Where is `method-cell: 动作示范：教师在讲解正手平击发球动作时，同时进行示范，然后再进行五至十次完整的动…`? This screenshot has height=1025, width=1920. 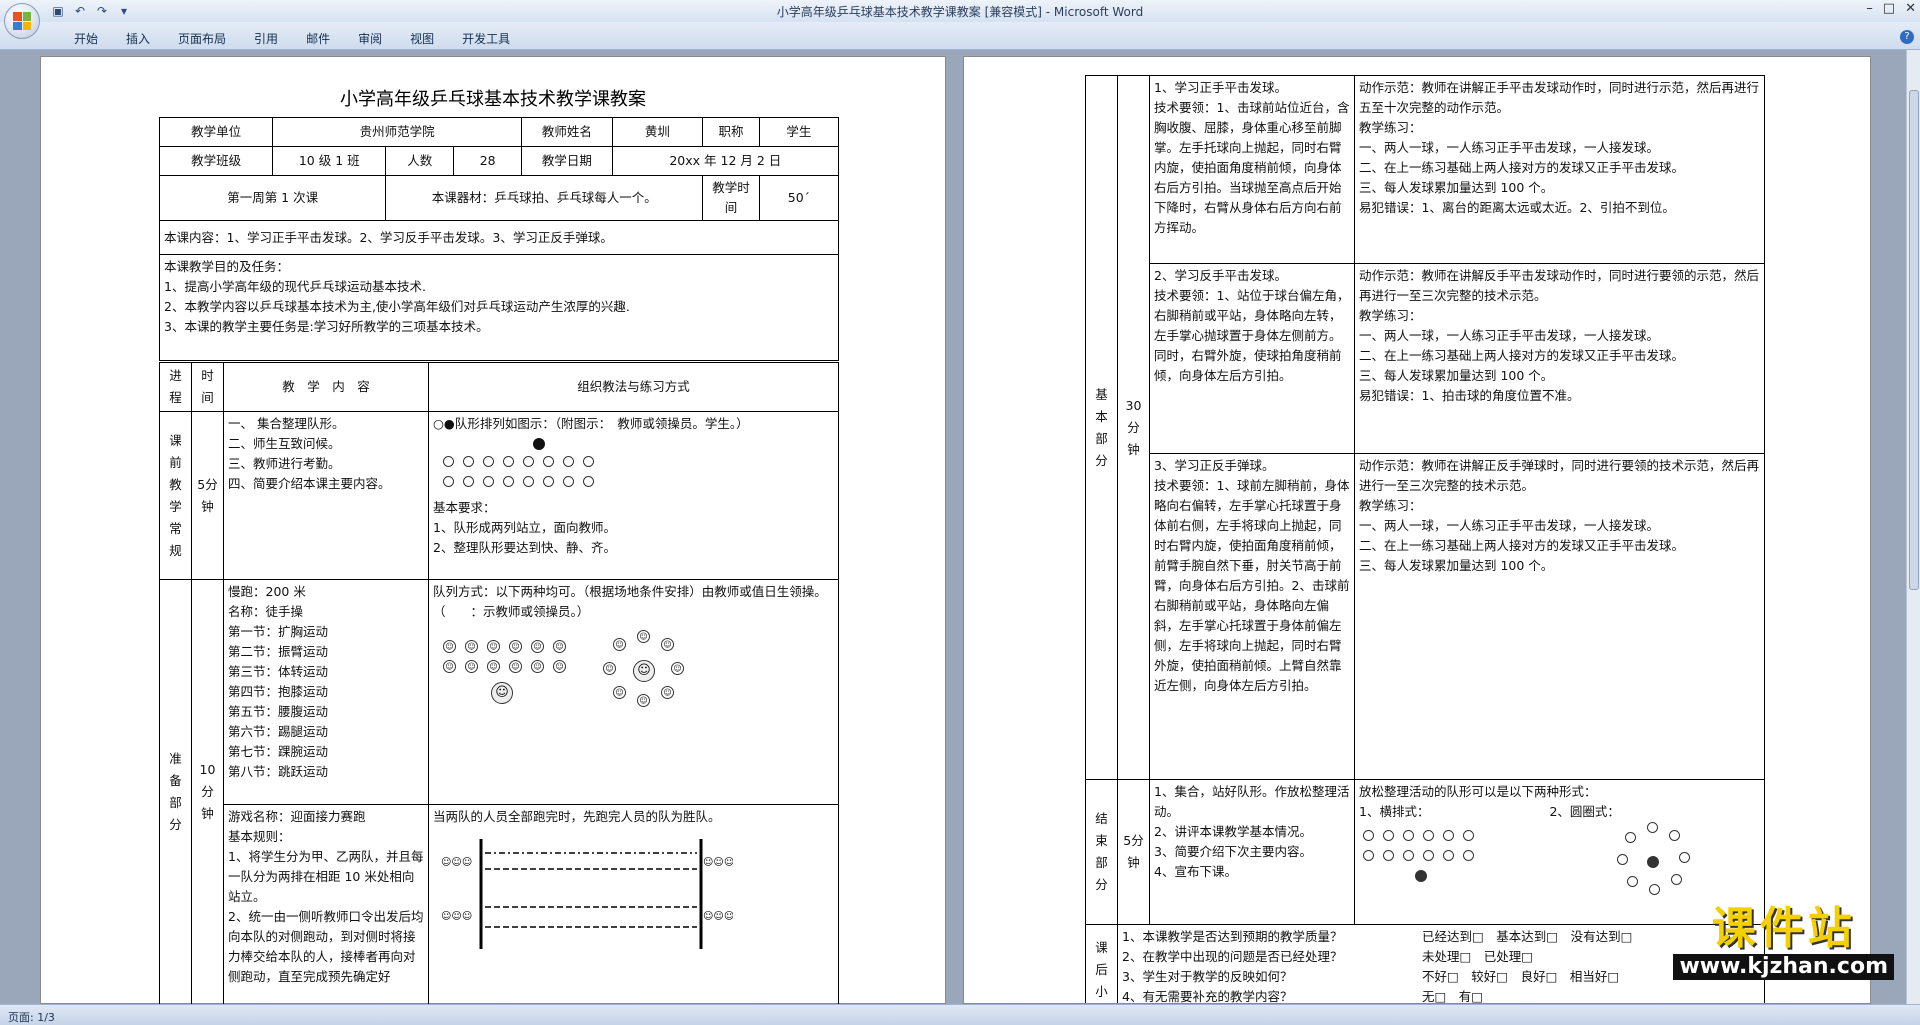
method-cell: 动作示范：教师在讲解正手平击发球动作时，同时进行示范，然后再进行五至十次完整的动… is located at coordinates (1559, 169).